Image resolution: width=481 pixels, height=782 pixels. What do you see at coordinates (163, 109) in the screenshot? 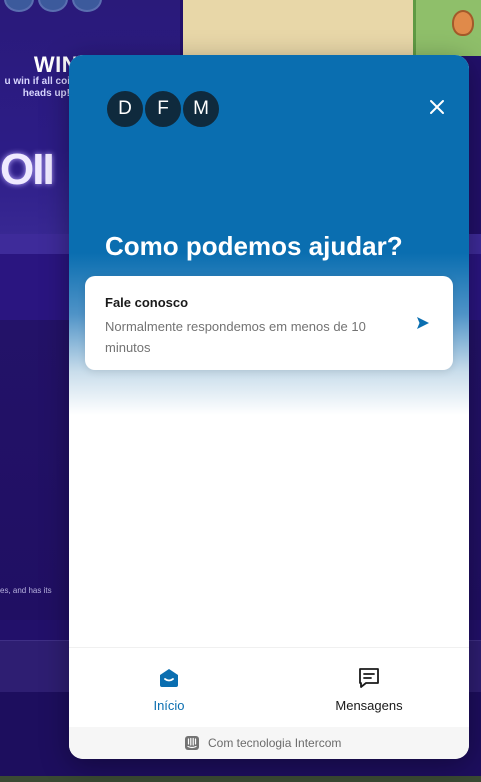
I see `avatar: F` at bounding box center [163, 109].